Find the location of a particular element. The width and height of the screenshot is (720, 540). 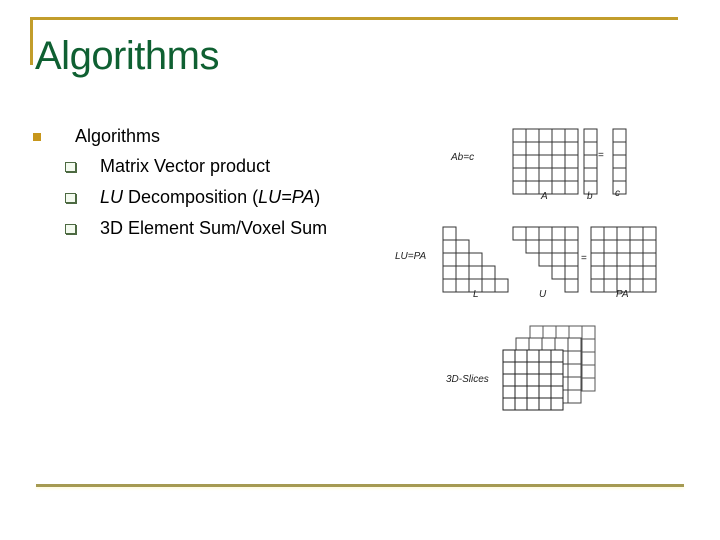

vector-b-label: b is located at coordinates (590, 196).